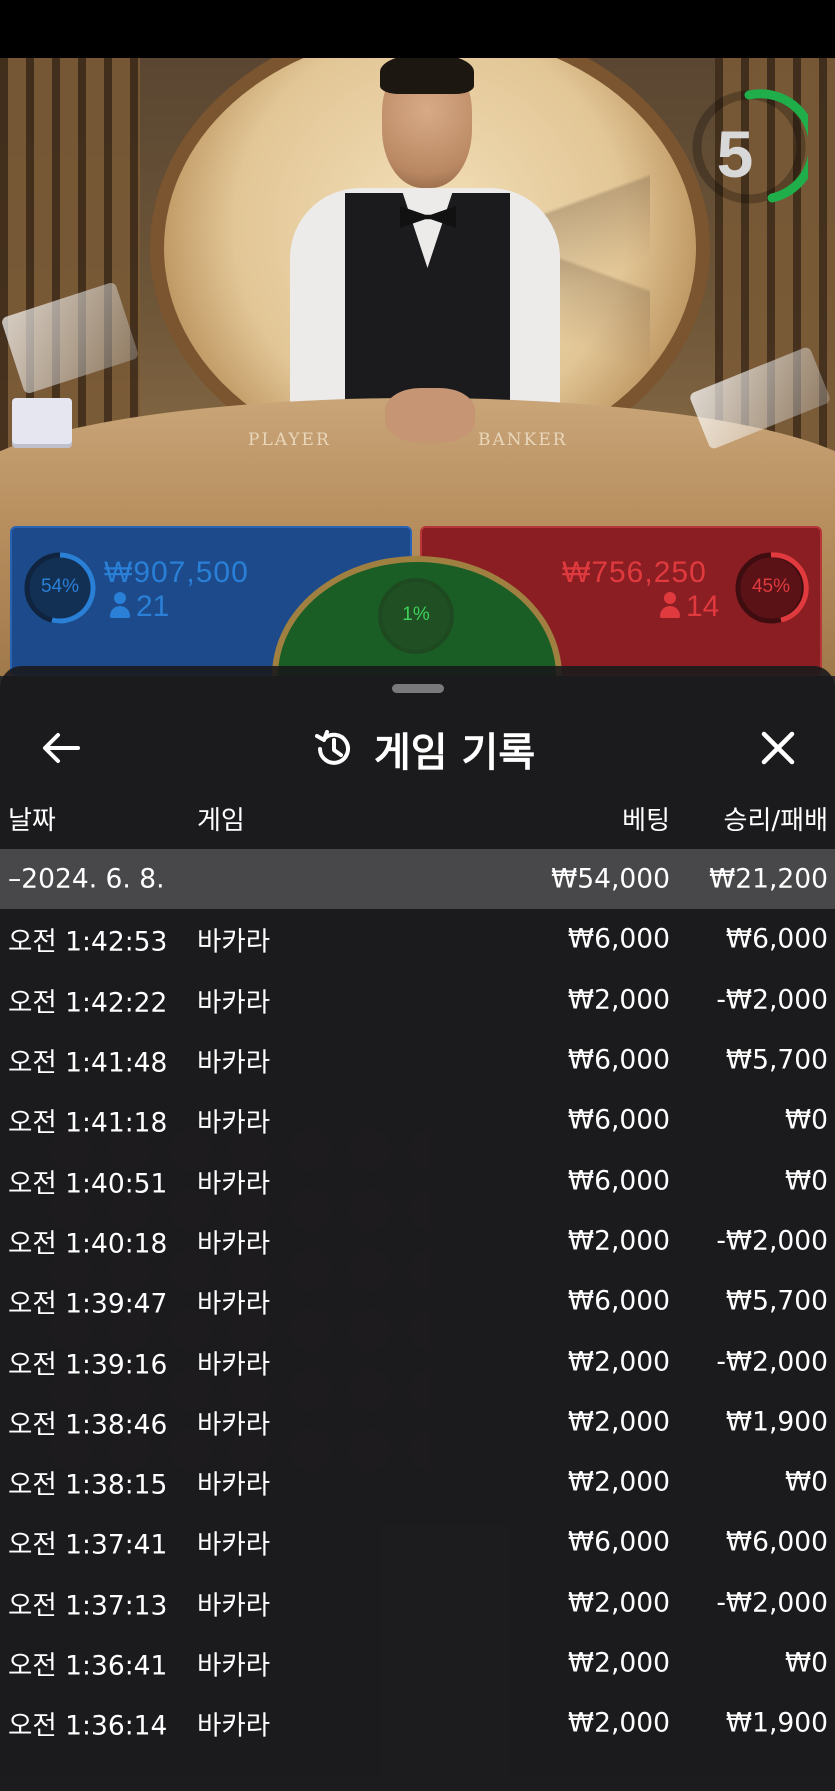  Describe the element at coordinates (289, 440) in the screenshot. I see `table-label-player: PLAYER` at that location.